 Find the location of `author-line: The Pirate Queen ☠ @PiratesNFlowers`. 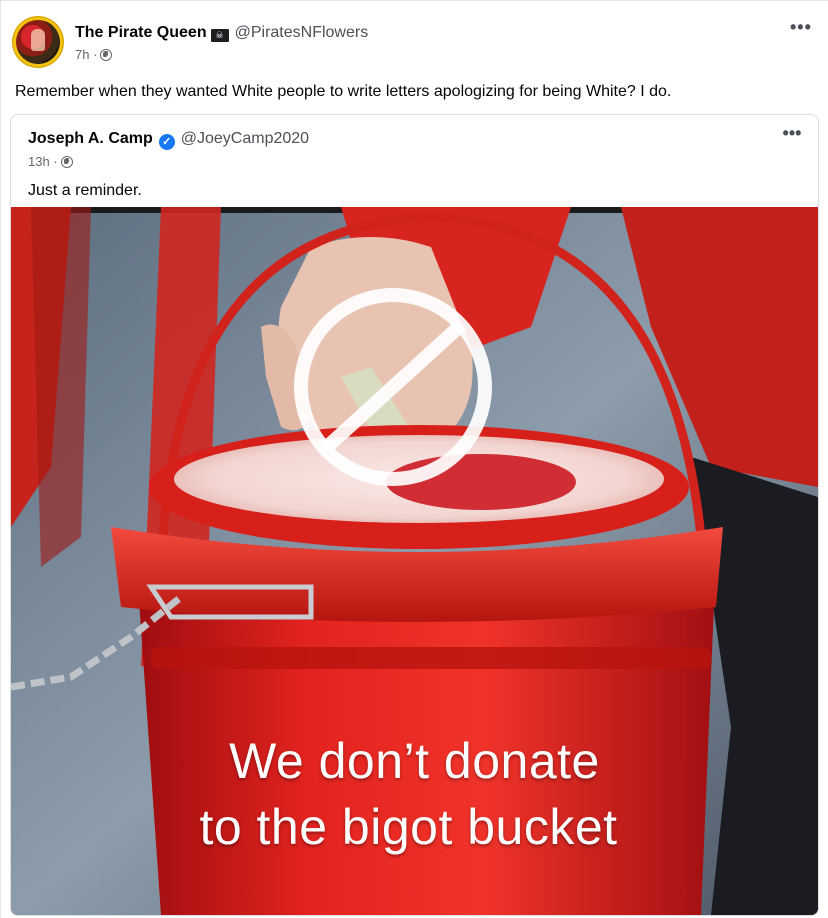

author-line: The Pirate Queen ☠ @PiratesNFlowers is located at coordinates (221, 33).